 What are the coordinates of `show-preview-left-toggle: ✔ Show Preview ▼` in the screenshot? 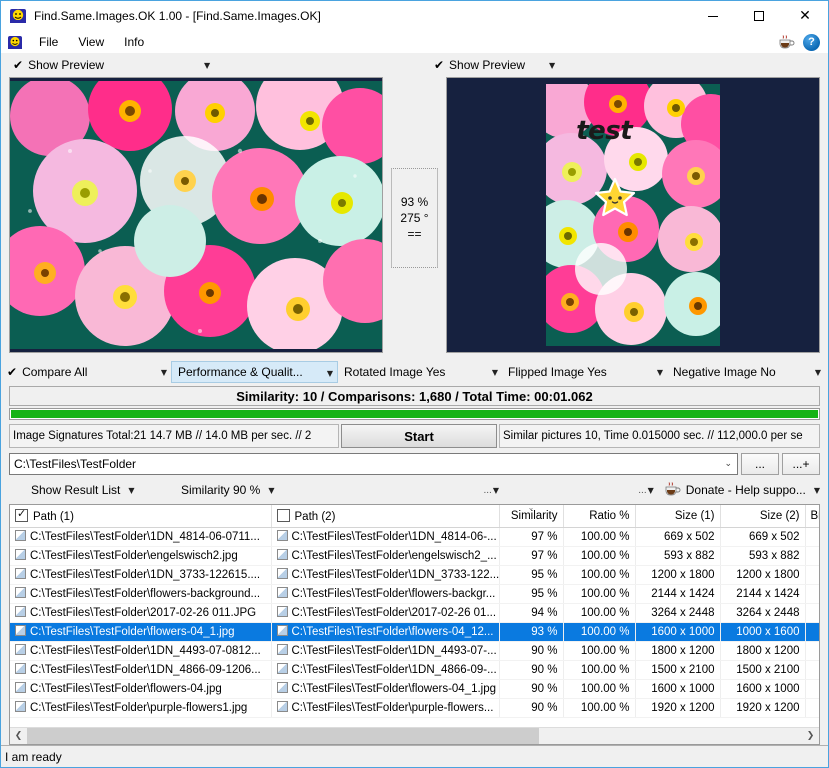 It's located at (212, 65).